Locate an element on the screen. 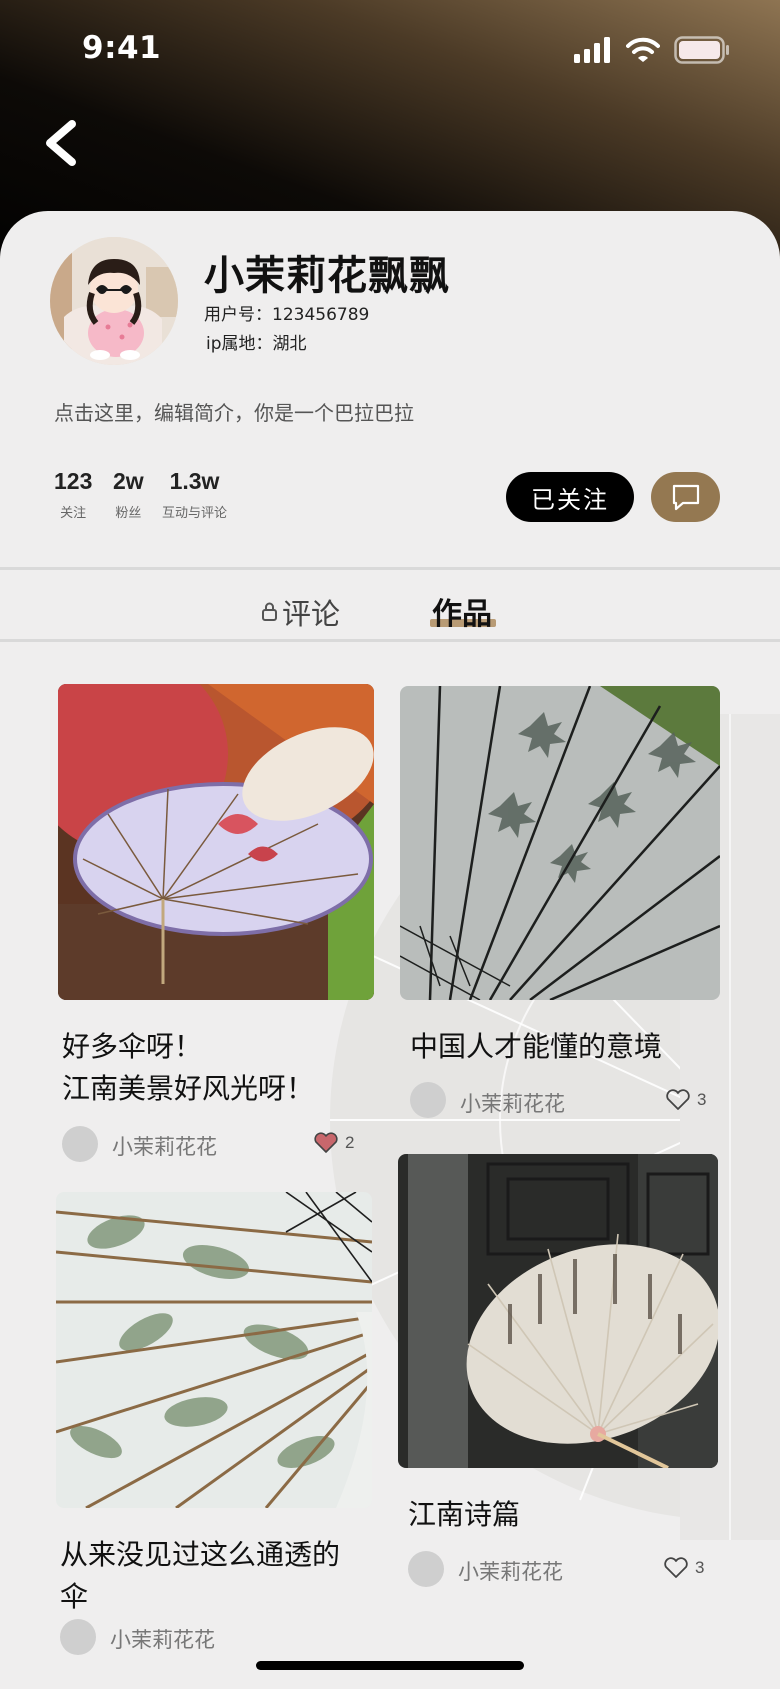 The image size is (780, 1689). message-button is located at coordinates (685, 497).